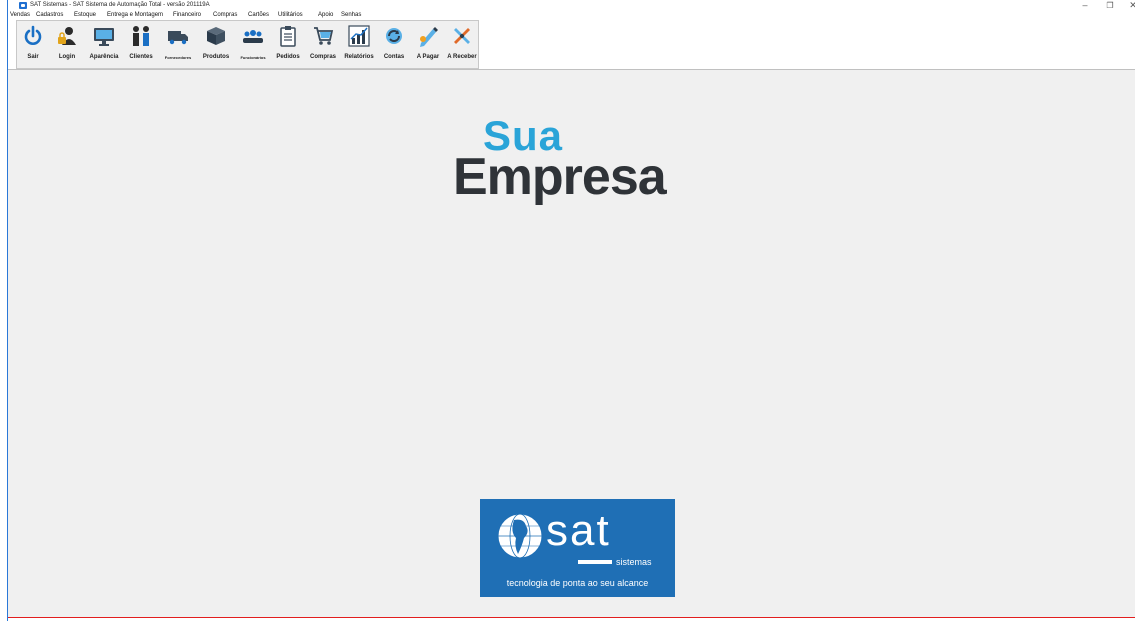 The height and width of the screenshot is (621, 1135). What do you see at coordinates (560, 177) in the screenshot?
I see `company-logo-line2: Empresa` at bounding box center [560, 177].